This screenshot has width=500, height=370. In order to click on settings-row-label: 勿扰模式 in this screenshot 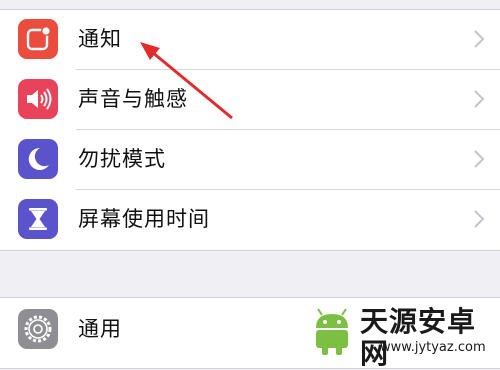, I will do `click(122, 159)`.